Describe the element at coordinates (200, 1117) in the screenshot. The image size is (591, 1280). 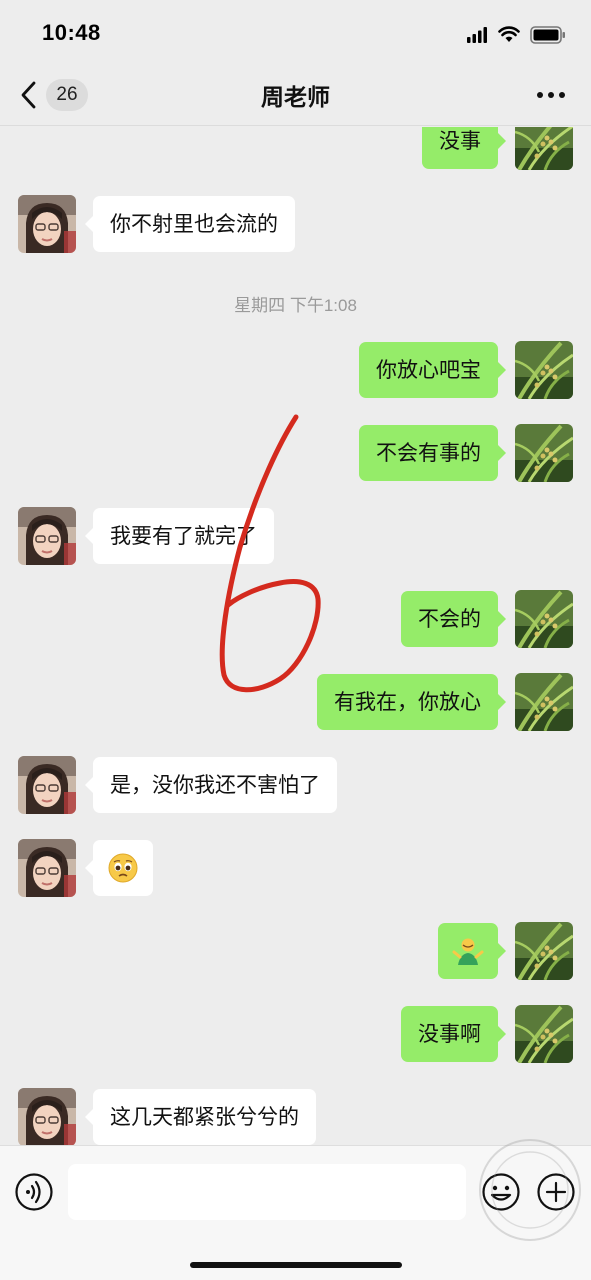
I see `message-bubble-incoming: 这几天都紧张兮兮的` at that location.